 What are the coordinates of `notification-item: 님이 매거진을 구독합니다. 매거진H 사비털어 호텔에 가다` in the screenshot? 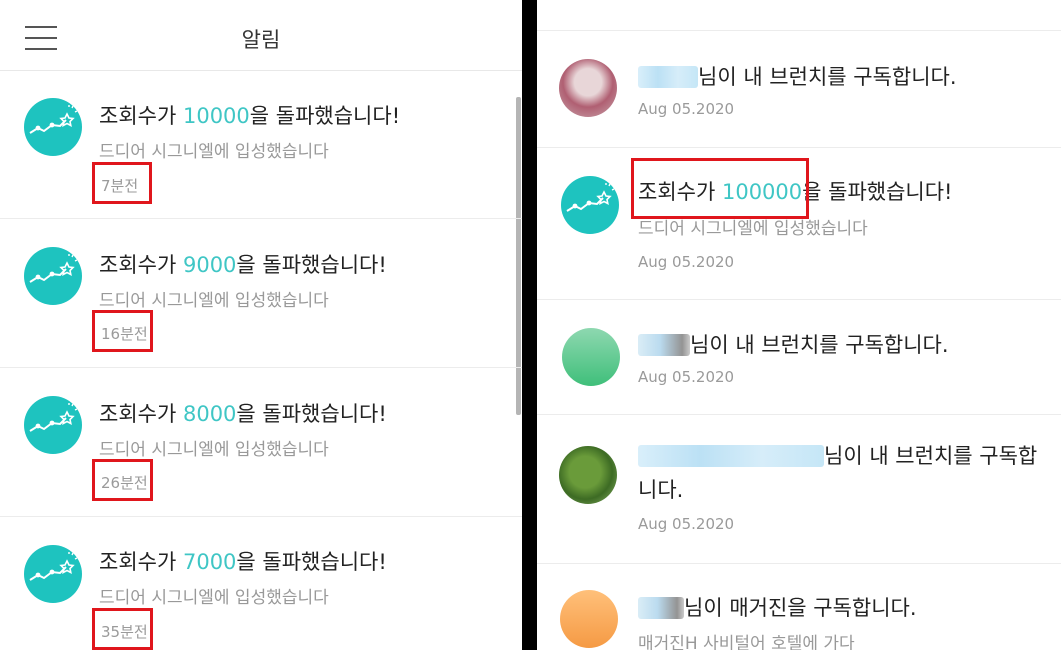 It's located at (799, 607).